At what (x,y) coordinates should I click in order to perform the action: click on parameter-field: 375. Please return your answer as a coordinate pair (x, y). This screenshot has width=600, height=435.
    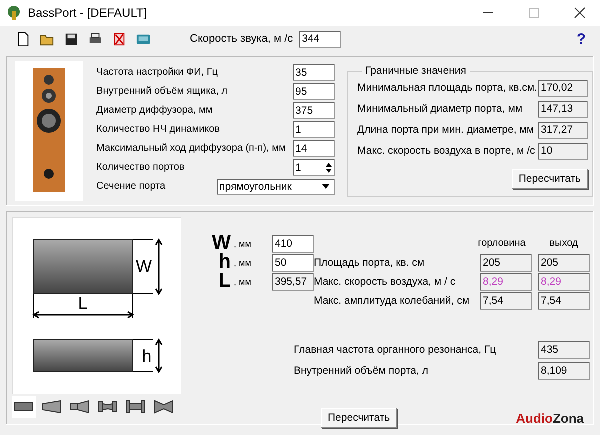
    Looking at the image, I should click on (313, 110).